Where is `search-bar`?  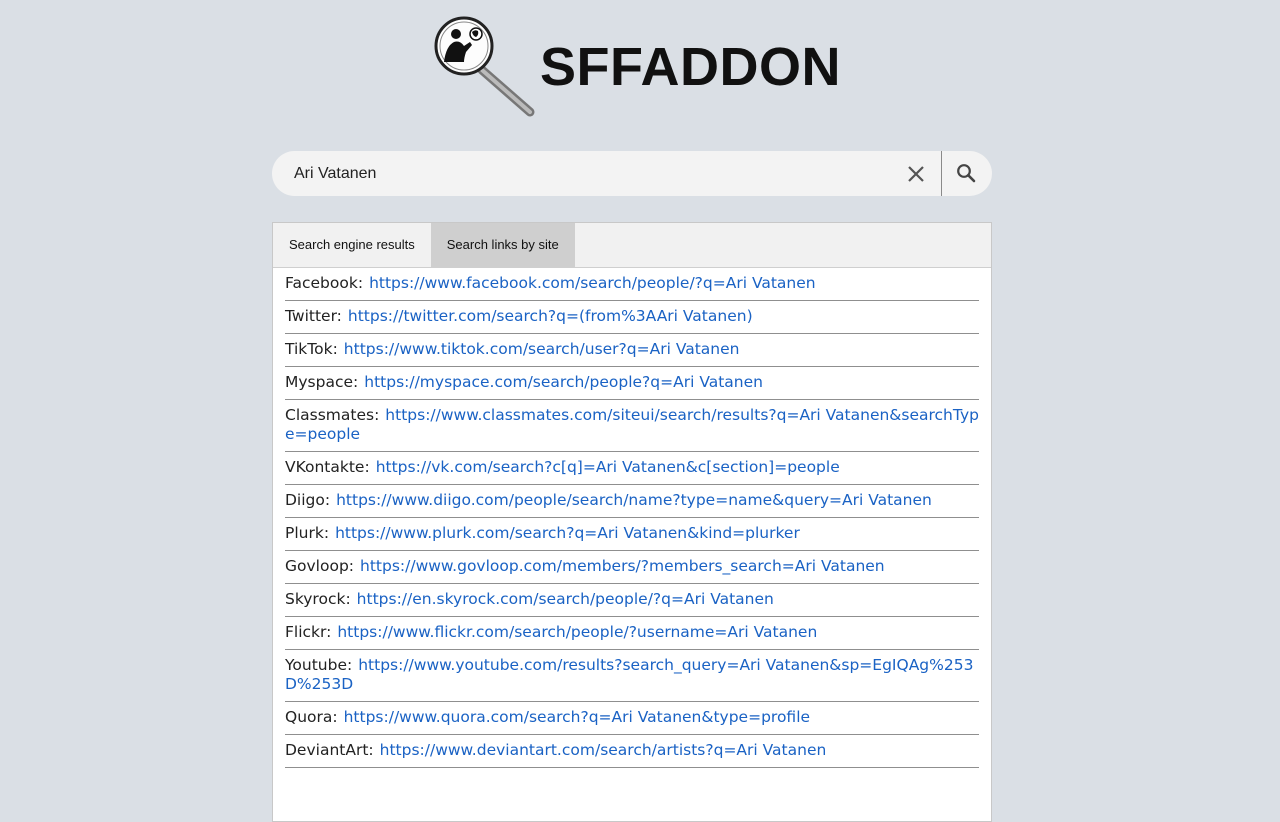 search-bar is located at coordinates (632, 173).